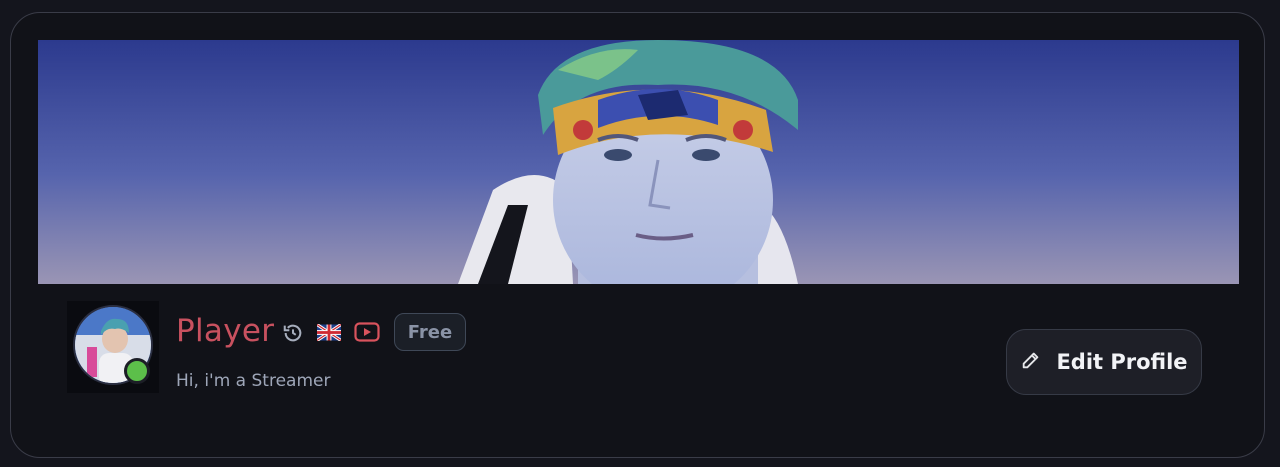  Describe the element at coordinates (367, 334) in the screenshot. I see `youtube-icon` at that location.